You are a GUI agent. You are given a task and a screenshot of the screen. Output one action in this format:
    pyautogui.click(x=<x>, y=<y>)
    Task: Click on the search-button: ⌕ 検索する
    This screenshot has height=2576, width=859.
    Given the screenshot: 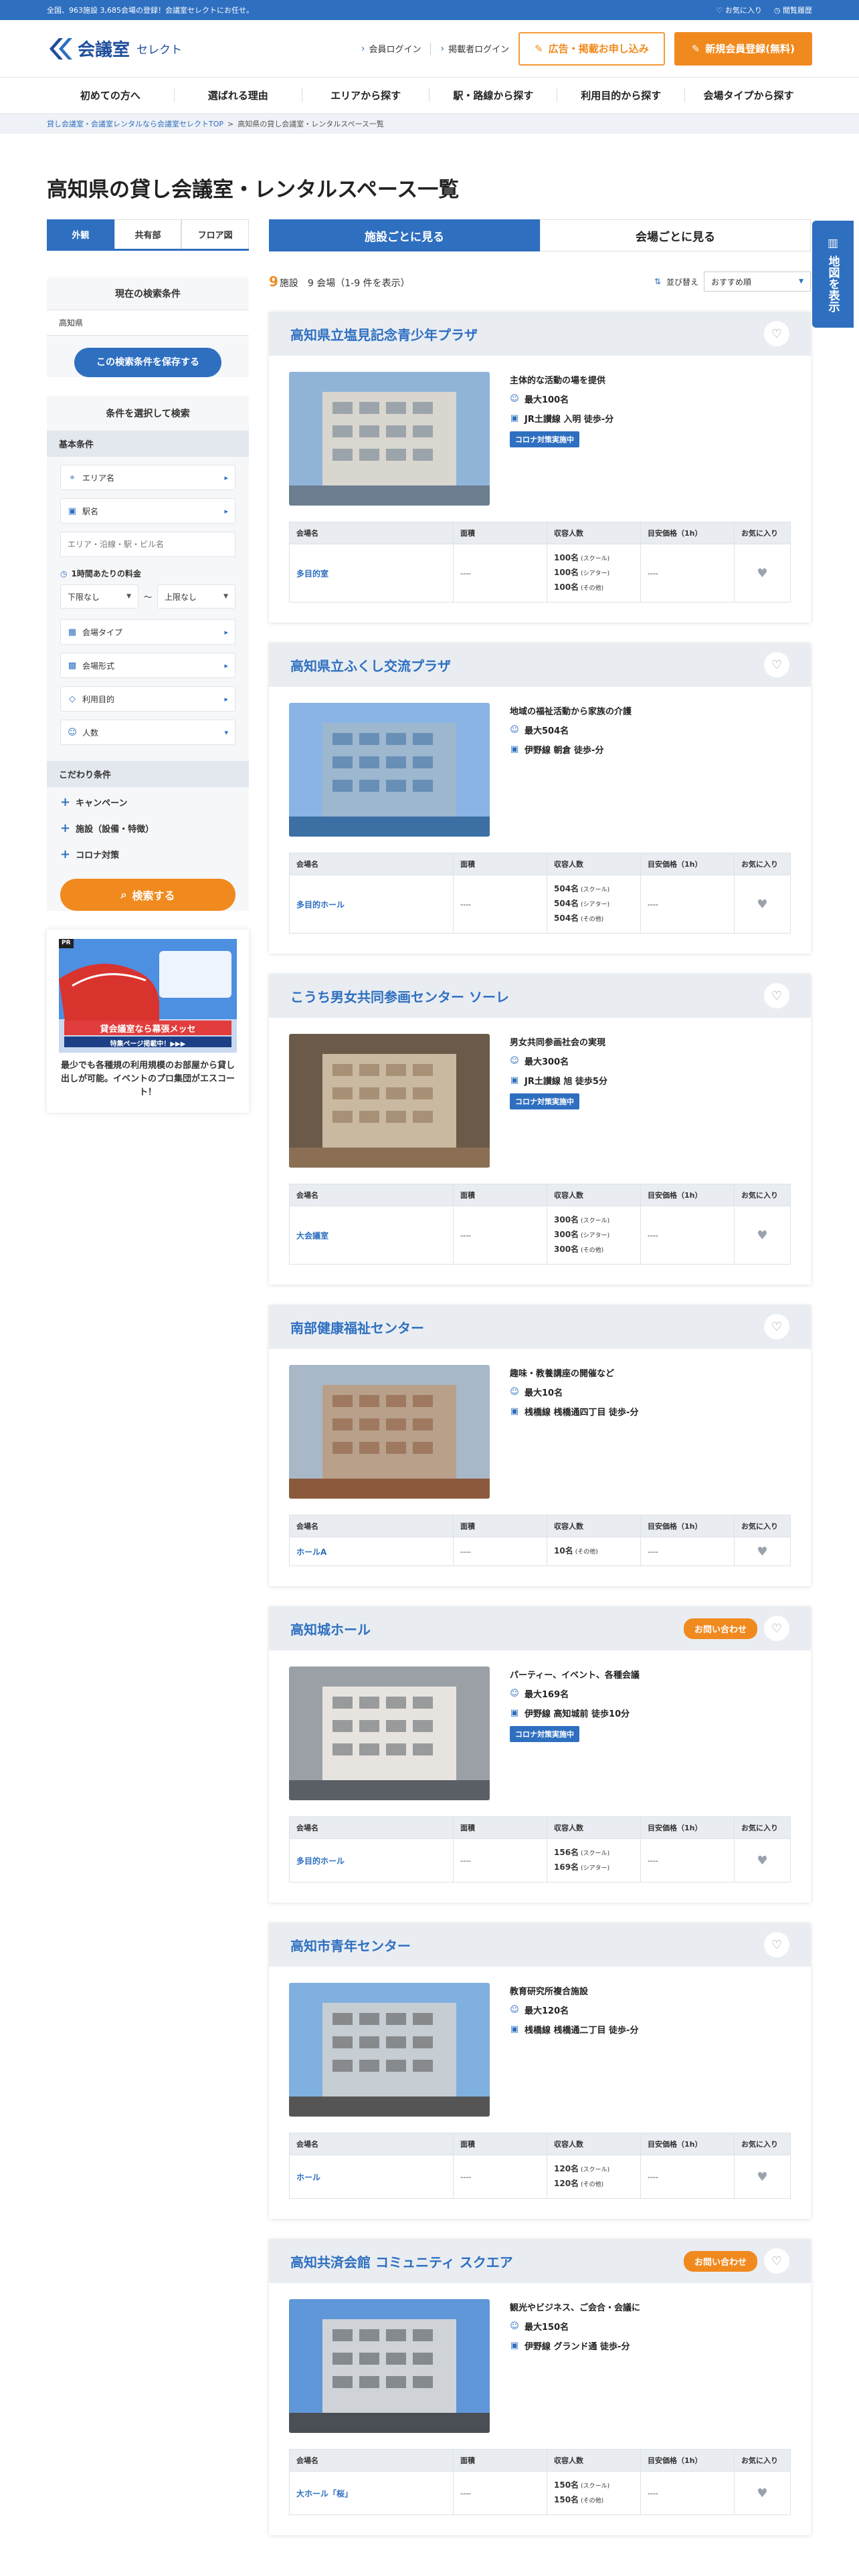 What is the action you would take?
    pyautogui.click(x=147, y=895)
    